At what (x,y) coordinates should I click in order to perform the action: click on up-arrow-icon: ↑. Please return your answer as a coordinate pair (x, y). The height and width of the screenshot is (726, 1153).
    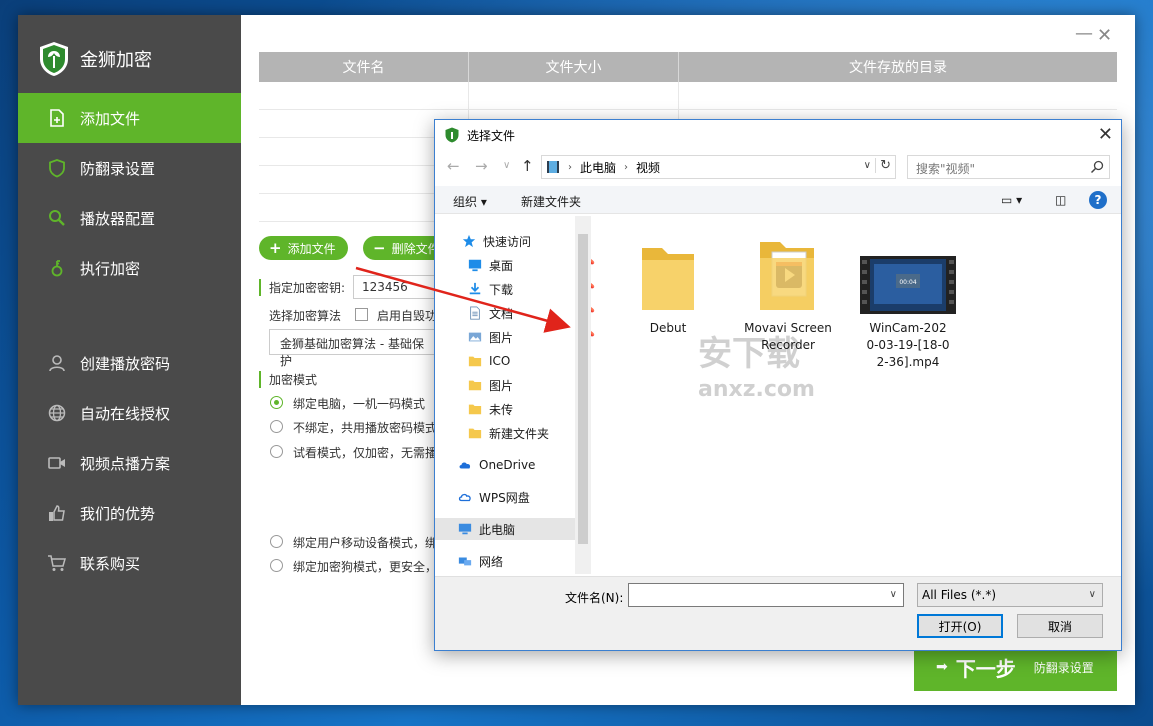
    Looking at the image, I should click on (527, 166).